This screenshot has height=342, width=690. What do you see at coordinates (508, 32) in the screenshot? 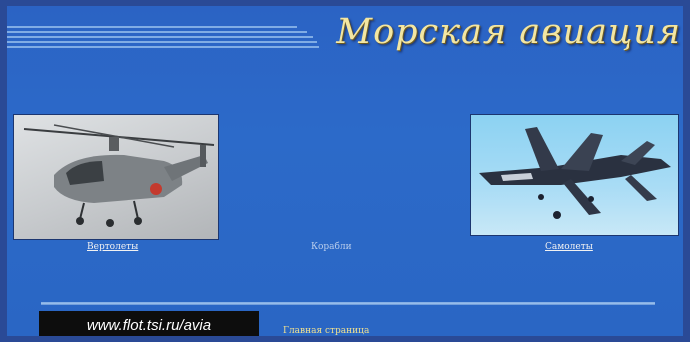
I see `site-title: Морская авиация` at bounding box center [508, 32].